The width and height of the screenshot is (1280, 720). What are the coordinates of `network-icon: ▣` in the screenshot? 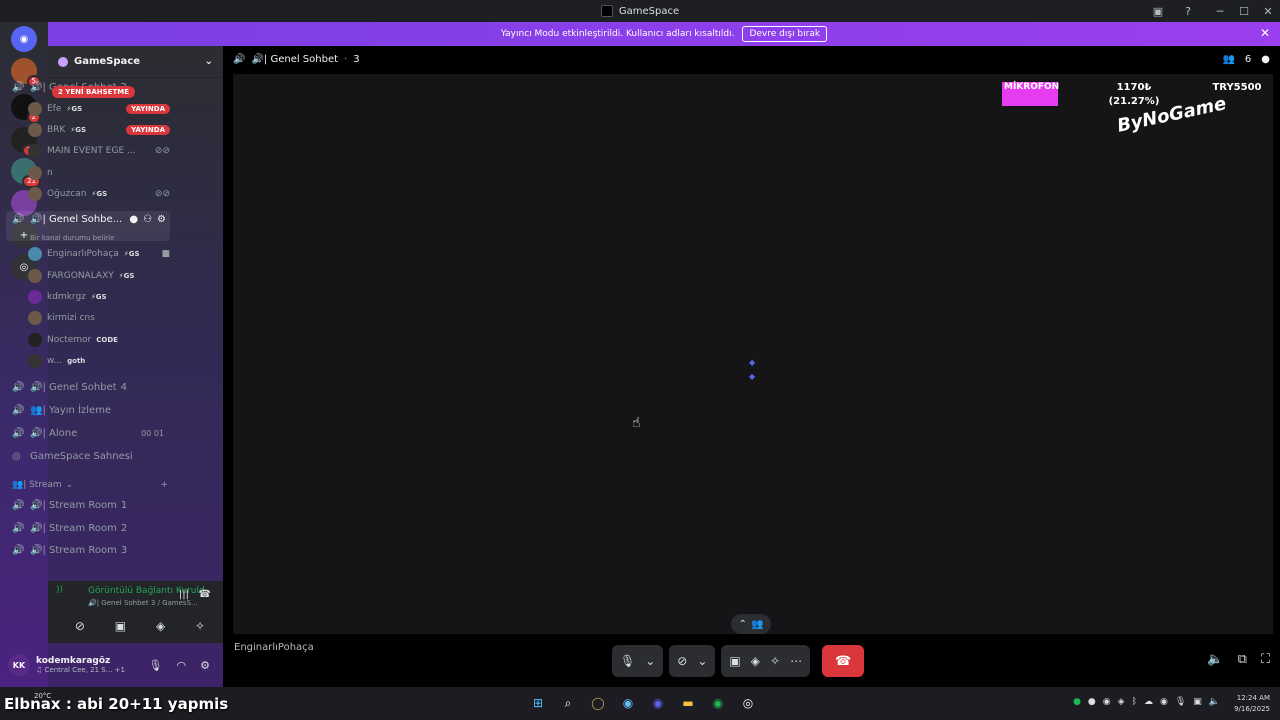 It's located at (1197, 702).